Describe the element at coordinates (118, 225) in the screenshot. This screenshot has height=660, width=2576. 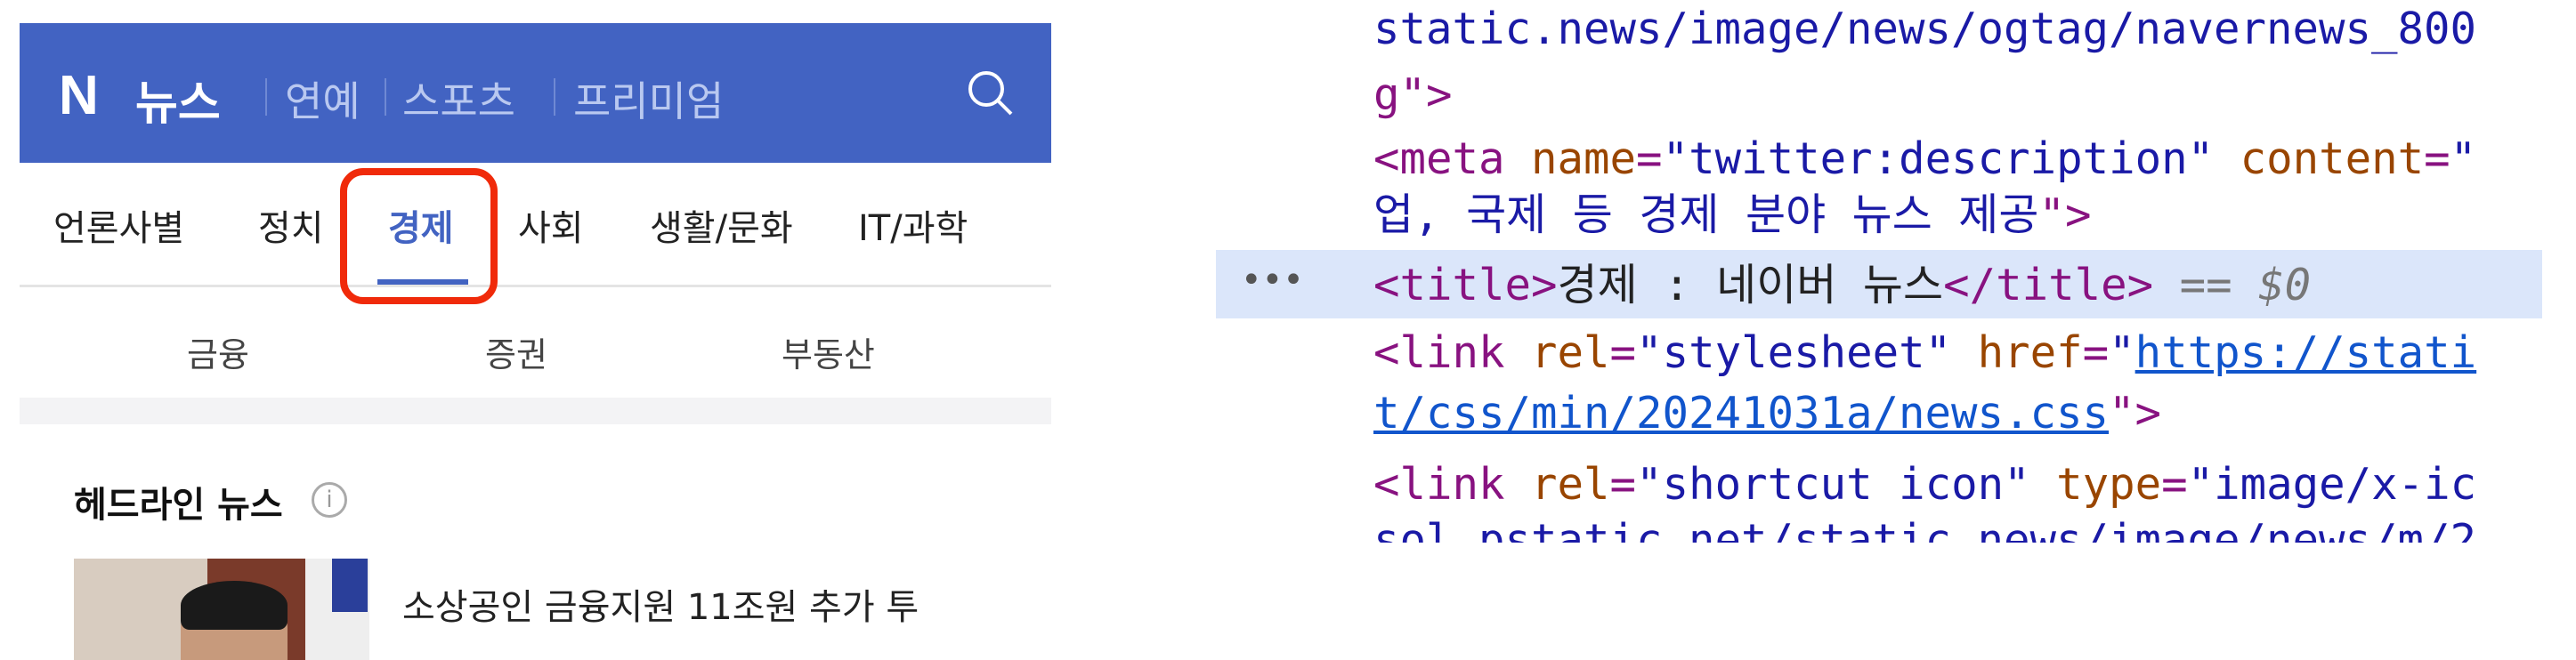
I see `tab-by-press: 언론사별` at that location.